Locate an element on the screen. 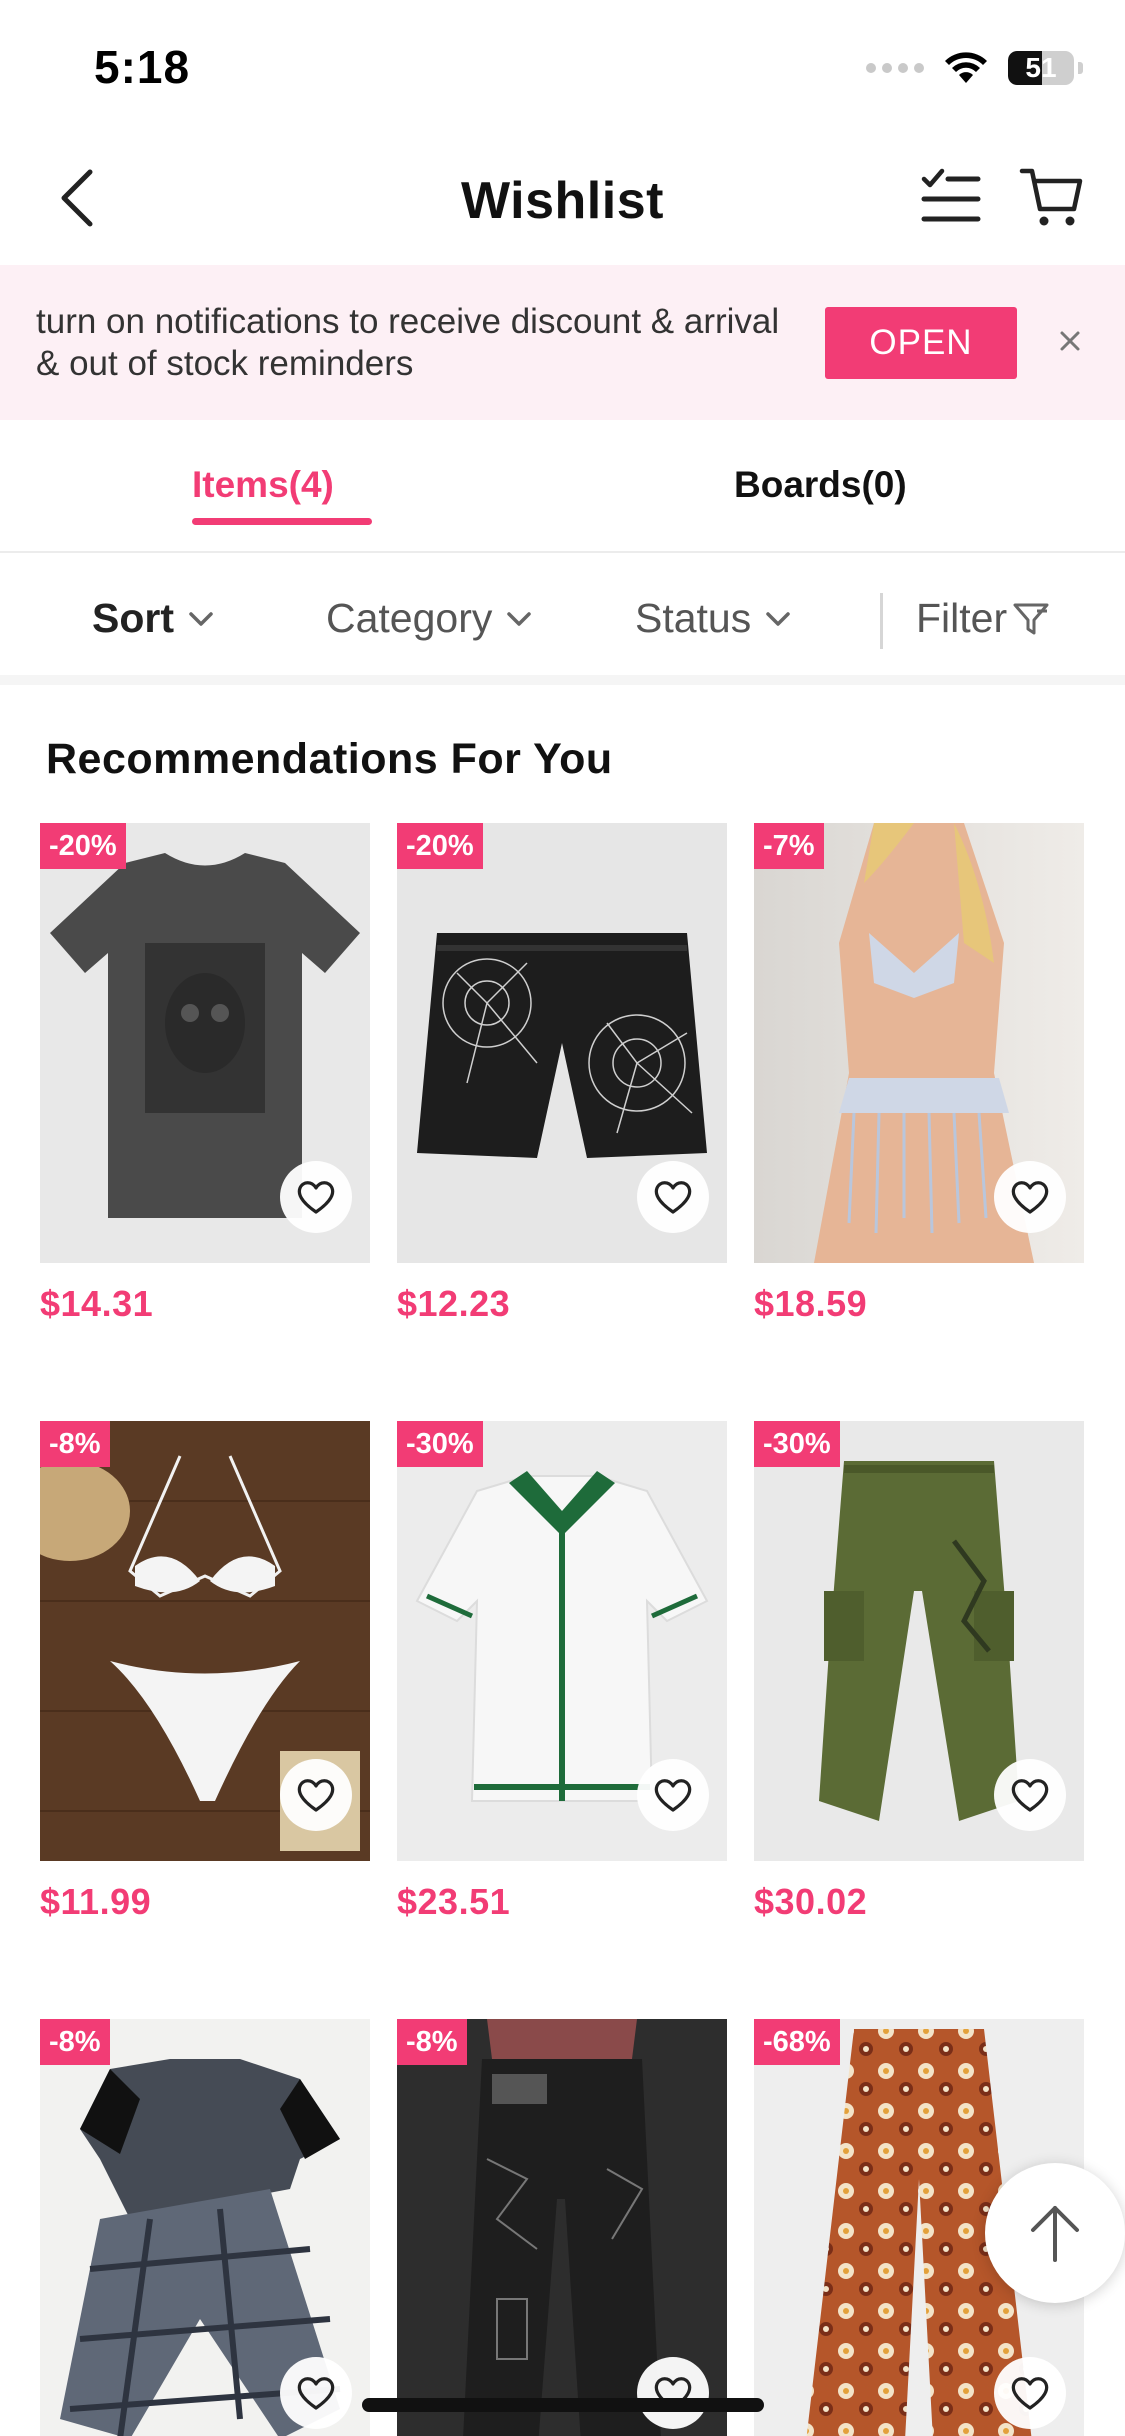  status-time: 5:18 is located at coordinates (142, 67).